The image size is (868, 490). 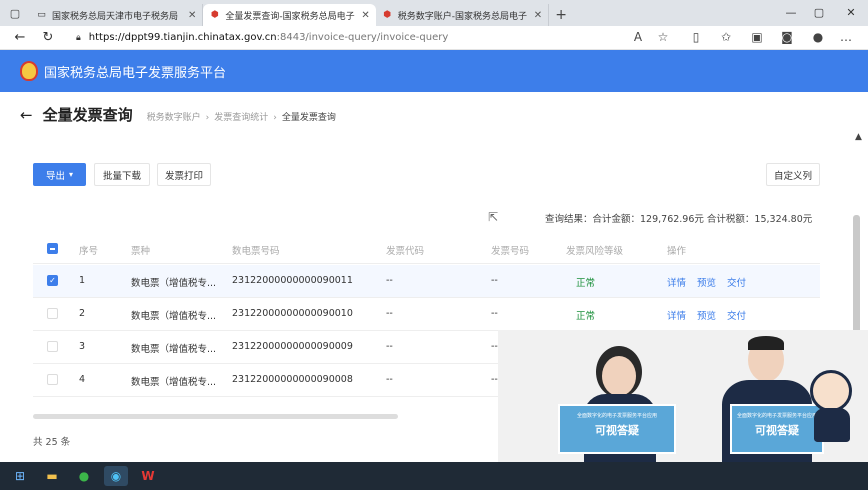 I want to click on extension-icon: ◙, so click(x=787, y=37).